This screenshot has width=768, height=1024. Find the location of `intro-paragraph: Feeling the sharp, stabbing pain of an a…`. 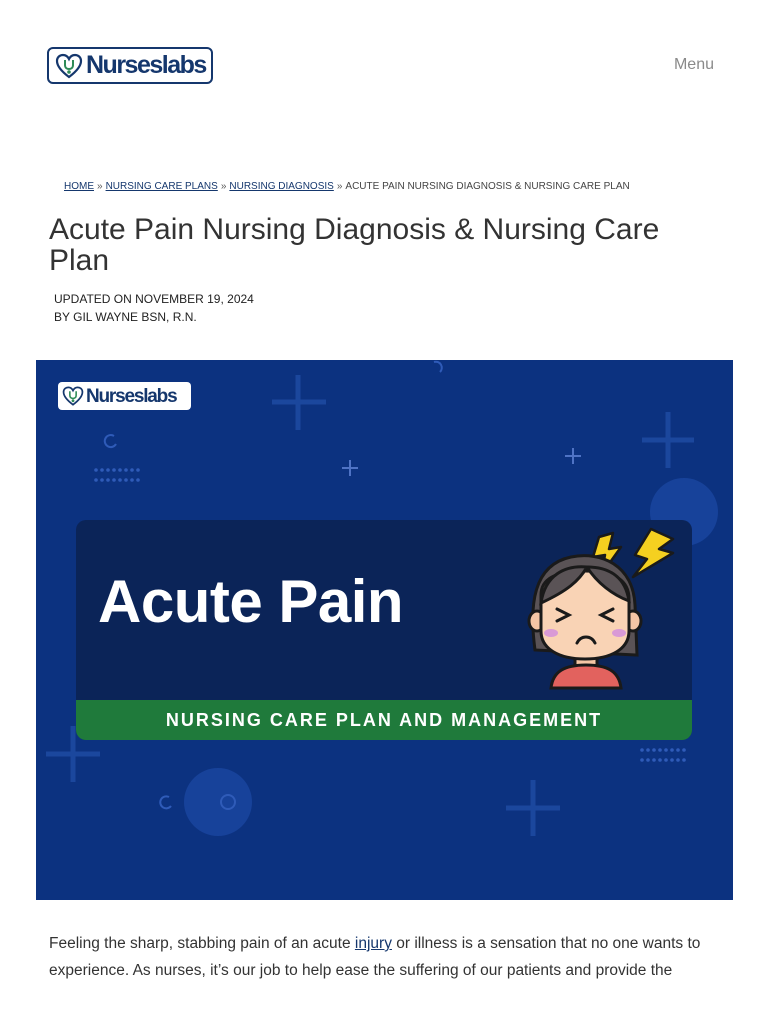

intro-paragraph: Feeling the sharp, stabbing pain of an a… is located at coordinates (389, 957).